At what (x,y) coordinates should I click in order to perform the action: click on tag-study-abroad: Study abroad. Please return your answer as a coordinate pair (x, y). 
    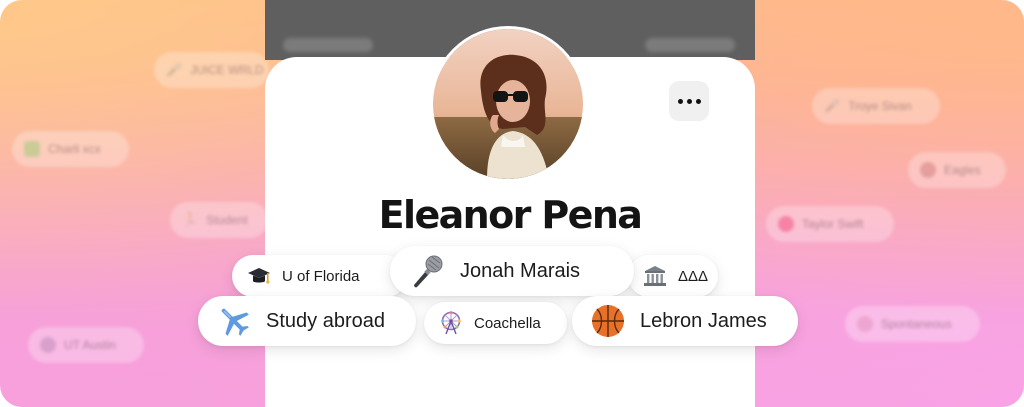
    Looking at the image, I should click on (307, 321).